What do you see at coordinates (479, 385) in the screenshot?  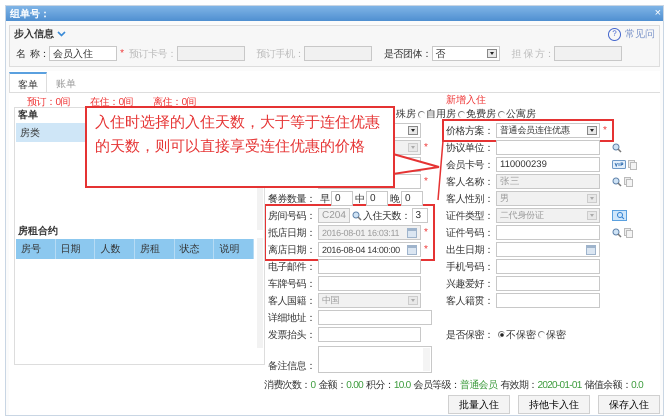 I see `summary-value: 普通会员` at bounding box center [479, 385].